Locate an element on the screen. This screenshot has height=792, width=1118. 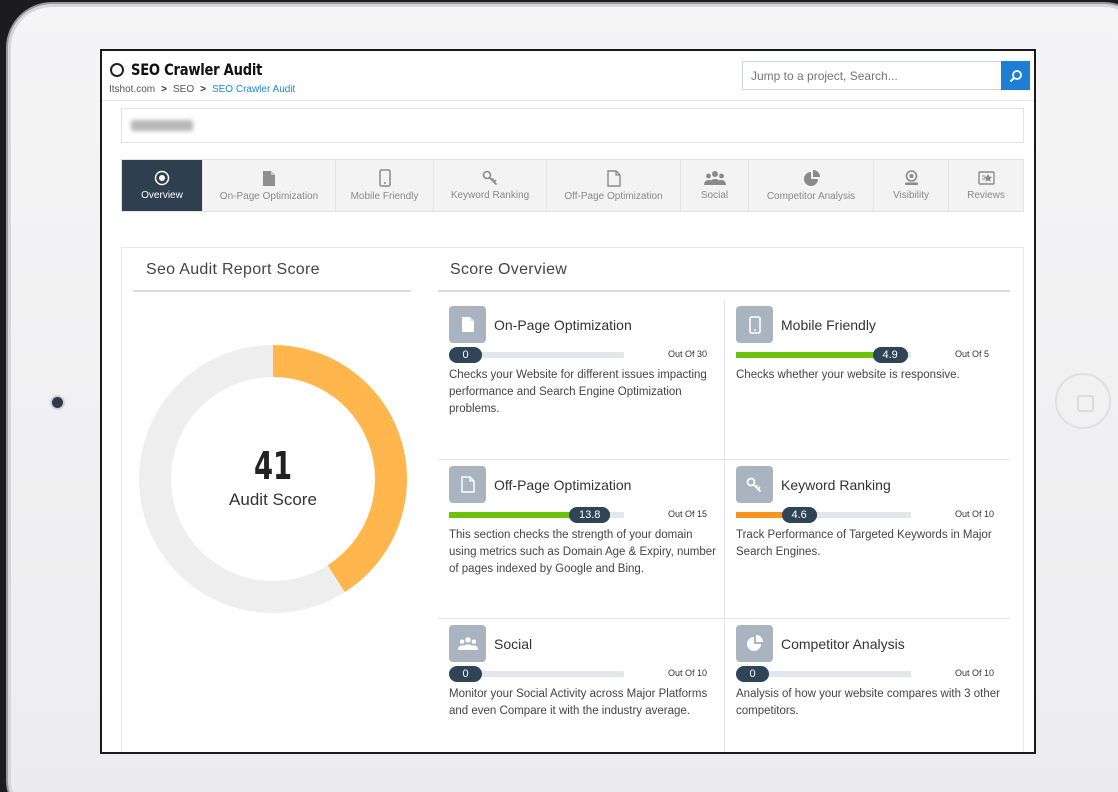
tab-label: Social is located at coordinates (714, 195).